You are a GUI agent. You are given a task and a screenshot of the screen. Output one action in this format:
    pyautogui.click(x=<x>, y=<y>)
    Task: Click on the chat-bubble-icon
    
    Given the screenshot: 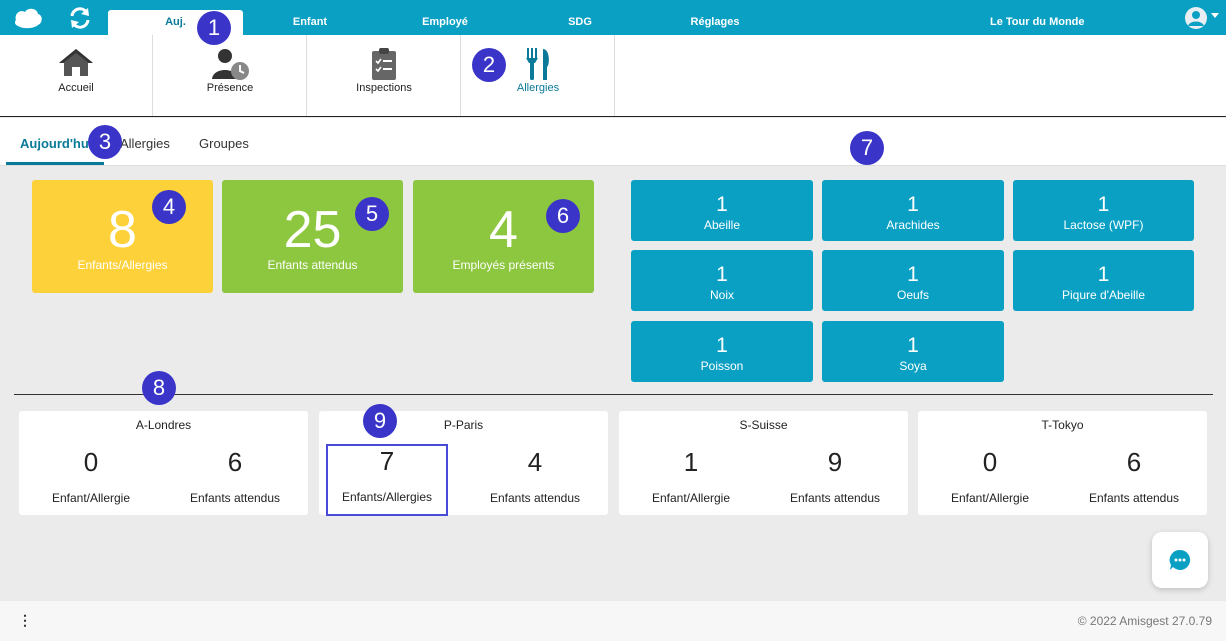 What is the action you would take?
    pyautogui.click(x=1180, y=559)
    